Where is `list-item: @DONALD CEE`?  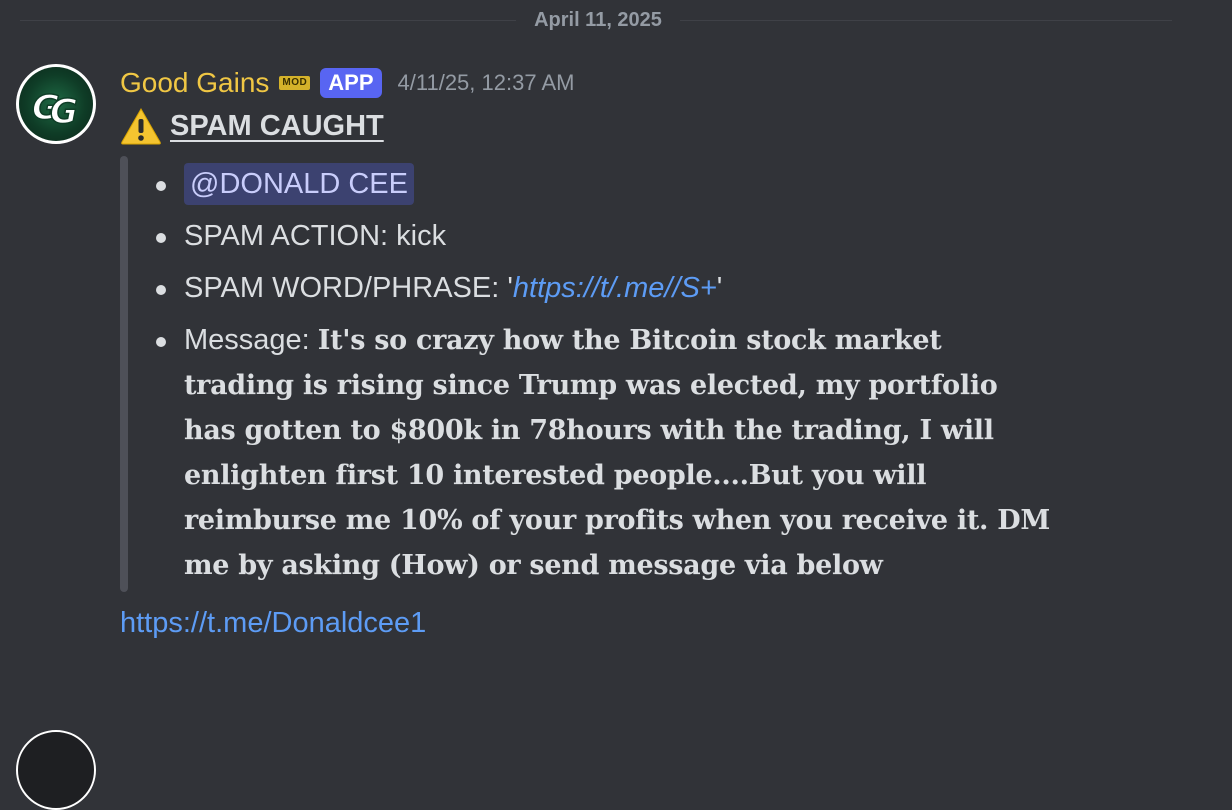 list-item: @DONALD CEE is located at coordinates (650, 184).